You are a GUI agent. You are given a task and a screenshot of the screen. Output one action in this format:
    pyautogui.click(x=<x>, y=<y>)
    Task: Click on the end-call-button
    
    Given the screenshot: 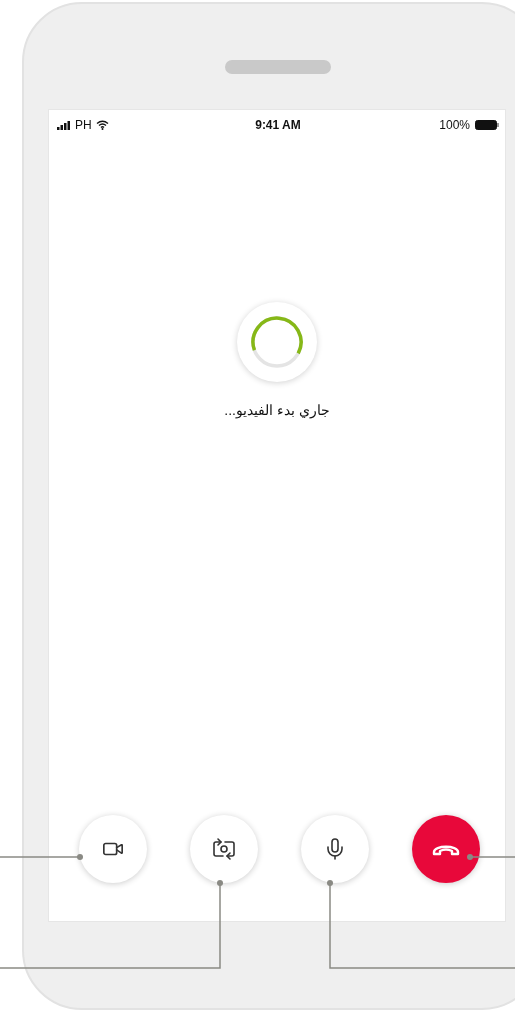 What is the action you would take?
    pyautogui.click(x=446, y=849)
    